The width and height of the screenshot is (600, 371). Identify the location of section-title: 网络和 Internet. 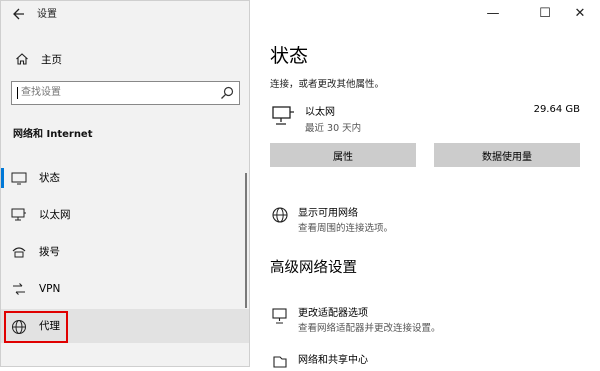
(53, 134).